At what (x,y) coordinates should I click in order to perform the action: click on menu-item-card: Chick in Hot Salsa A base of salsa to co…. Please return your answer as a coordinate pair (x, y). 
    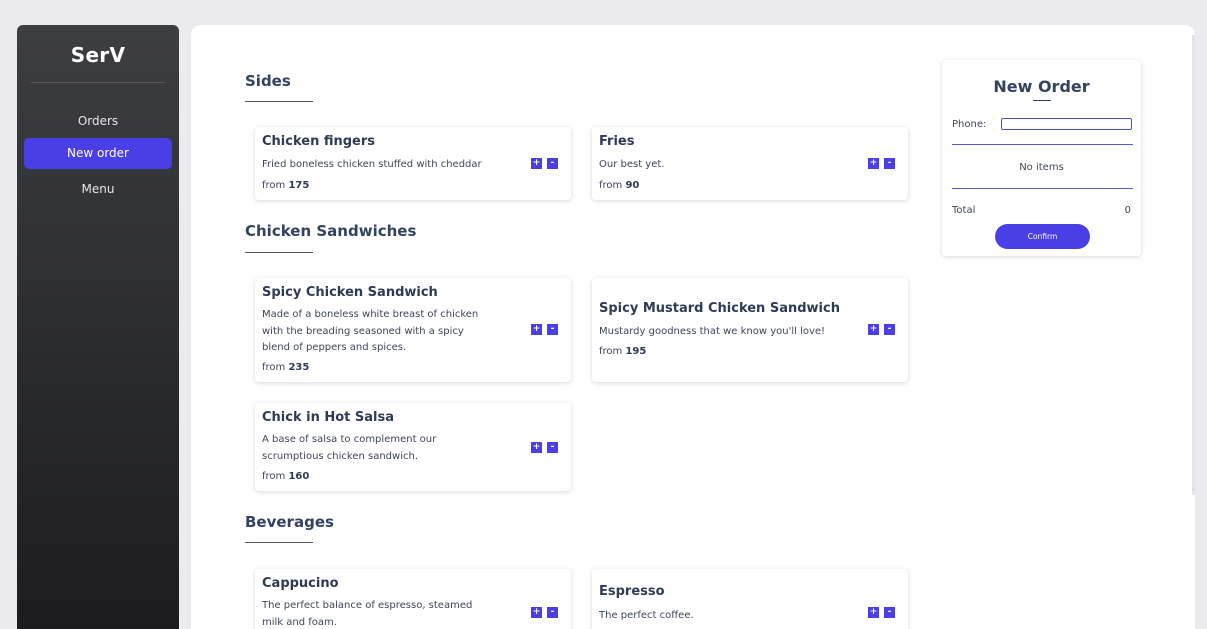
    Looking at the image, I should click on (413, 447).